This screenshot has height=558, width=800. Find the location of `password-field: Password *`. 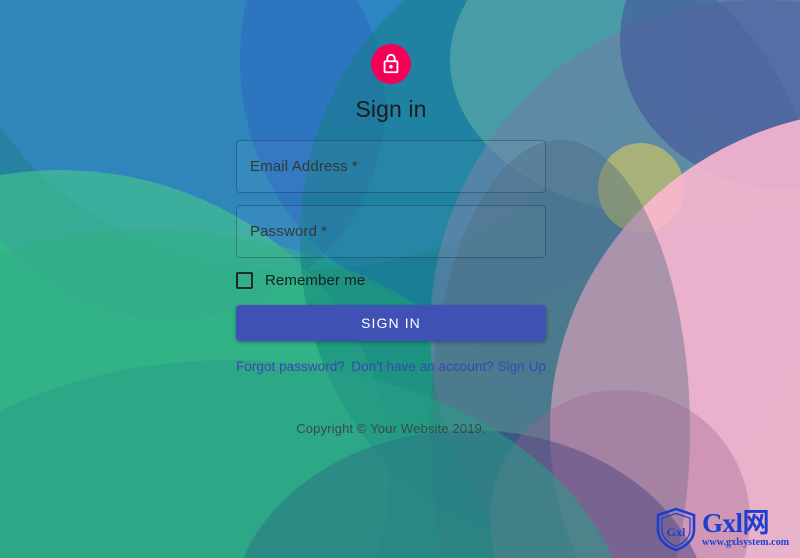

password-field: Password * is located at coordinates (391, 231).